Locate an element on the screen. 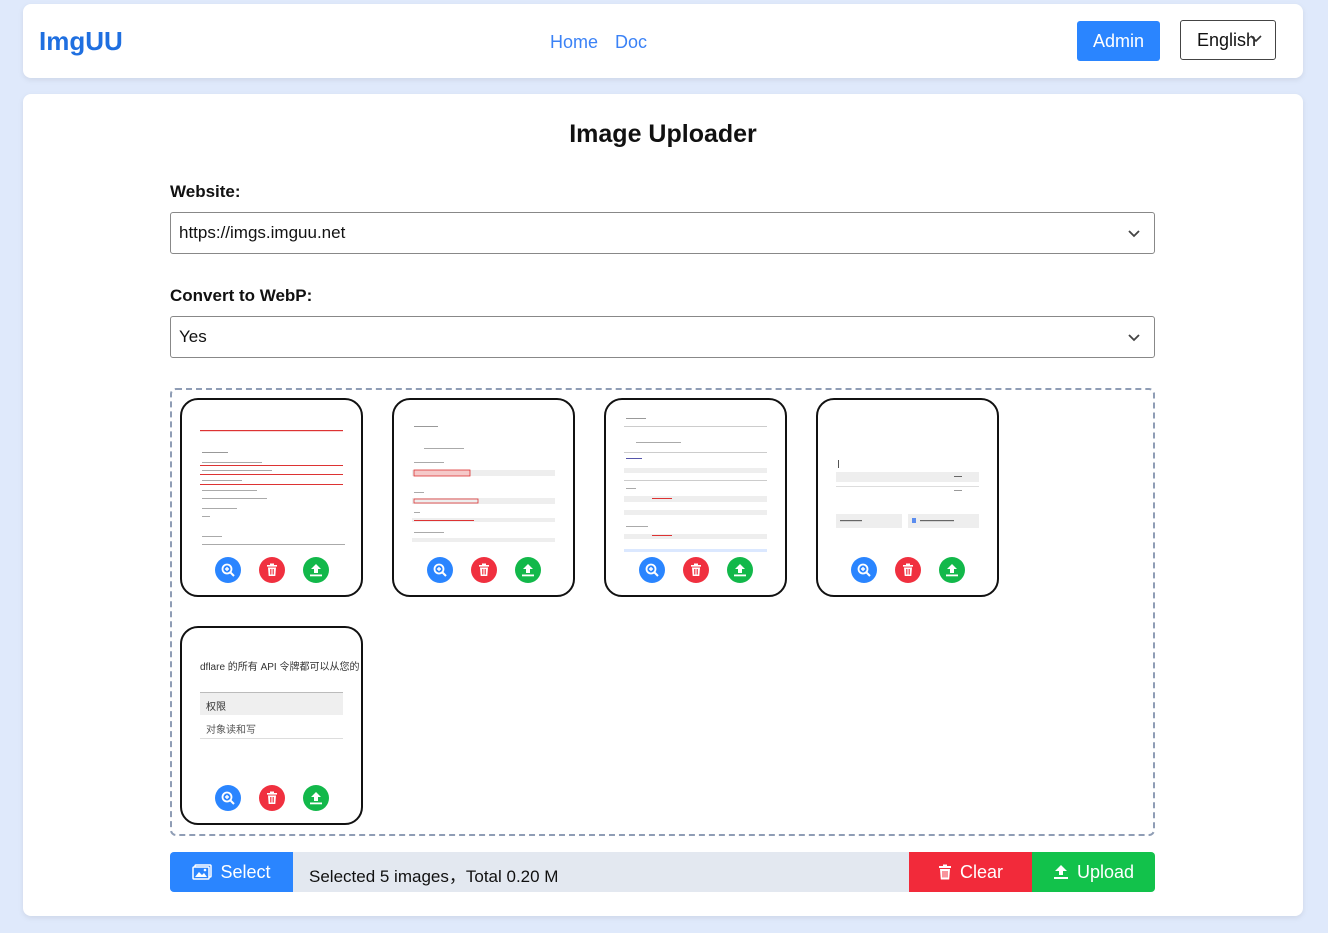  selection-status: Selected 5 images，Total 0.20 M is located at coordinates (434, 876).